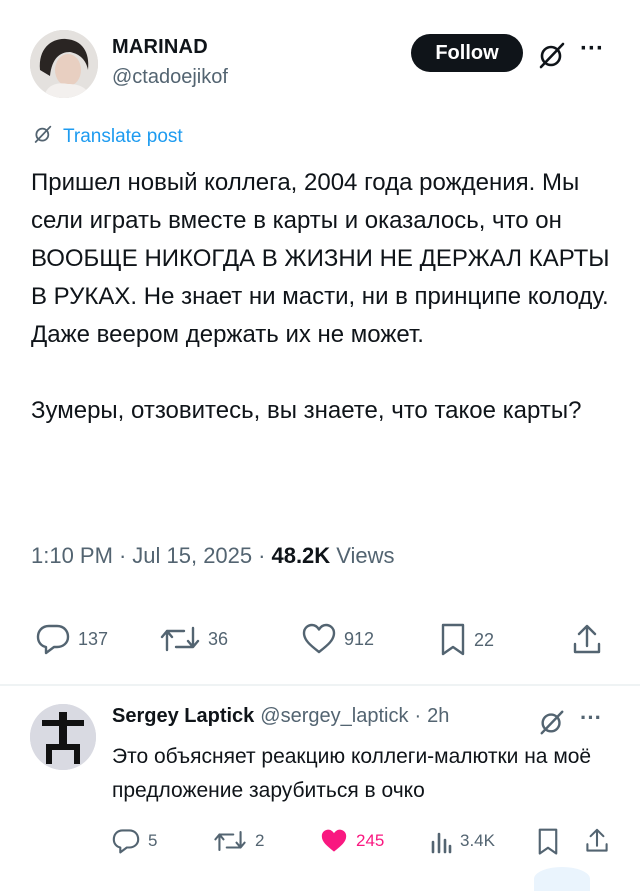 Image resolution: width=640 pixels, height=891 pixels. I want to click on follow-button: Follow, so click(467, 53).